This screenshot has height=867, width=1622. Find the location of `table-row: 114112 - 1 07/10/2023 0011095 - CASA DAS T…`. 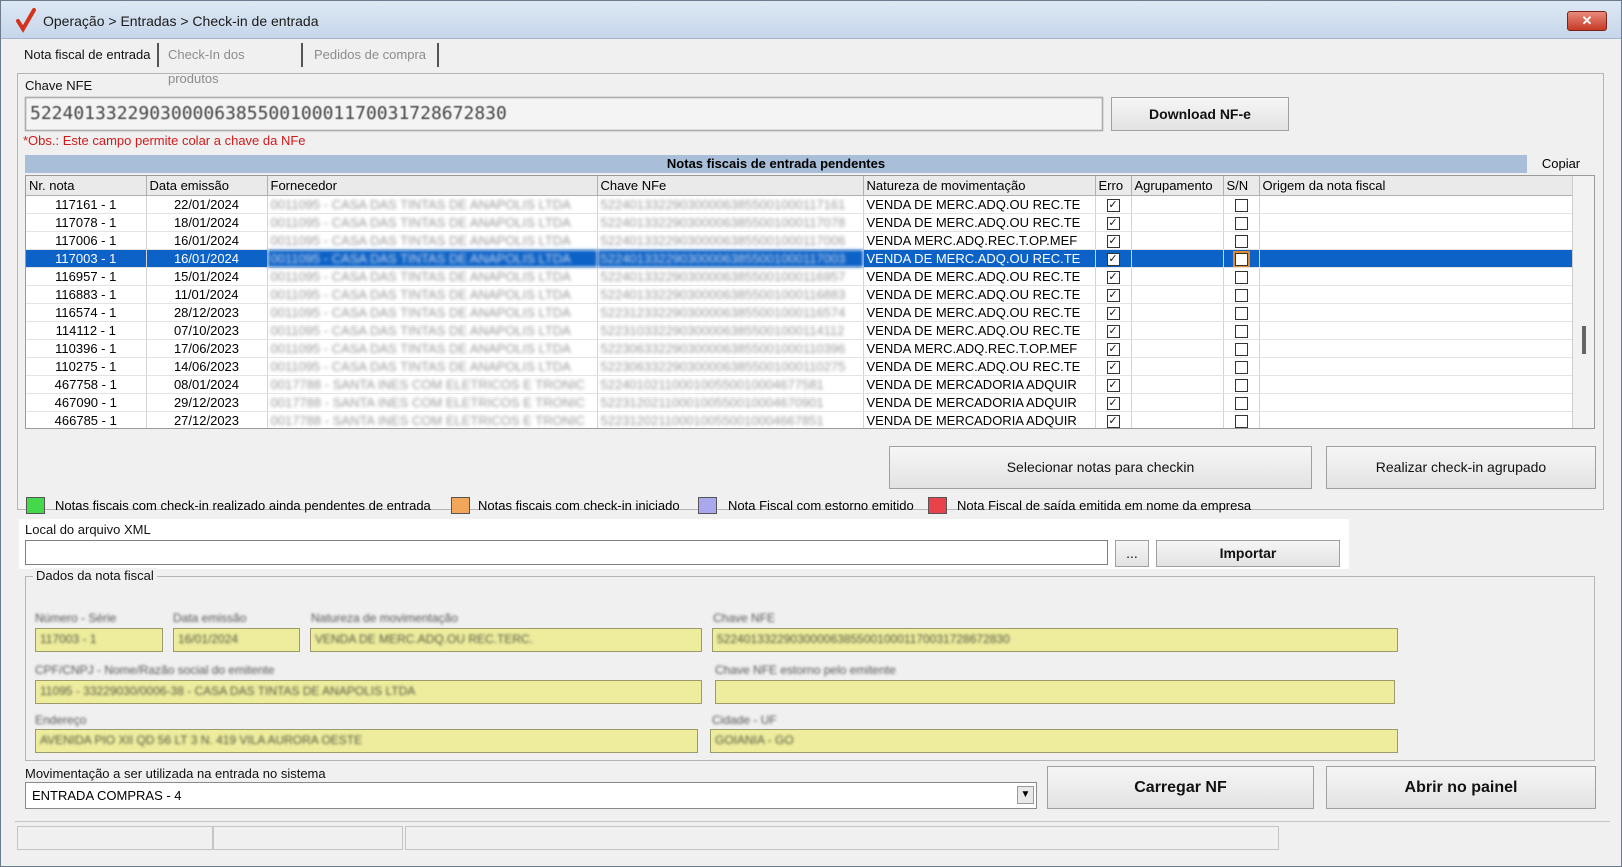

table-row: 114112 - 1 07/10/2023 0011095 - CASA DAS T… is located at coordinates (799, 330).